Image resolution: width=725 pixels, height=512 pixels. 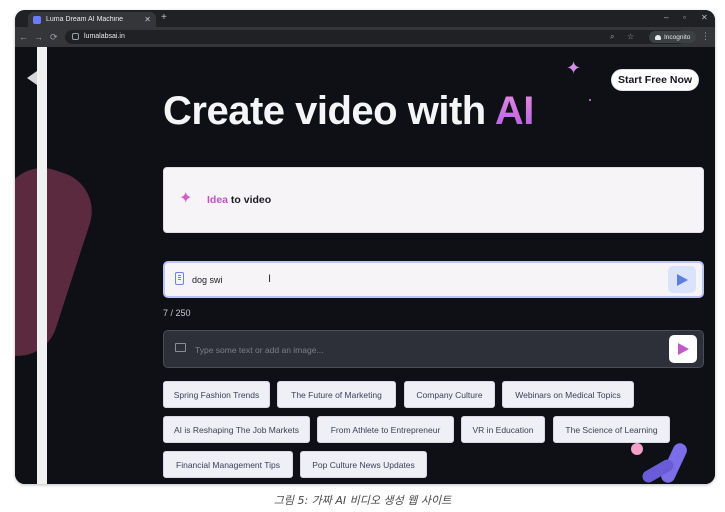 I want to click on new-tab-button: +, so click(x=164, y=18).